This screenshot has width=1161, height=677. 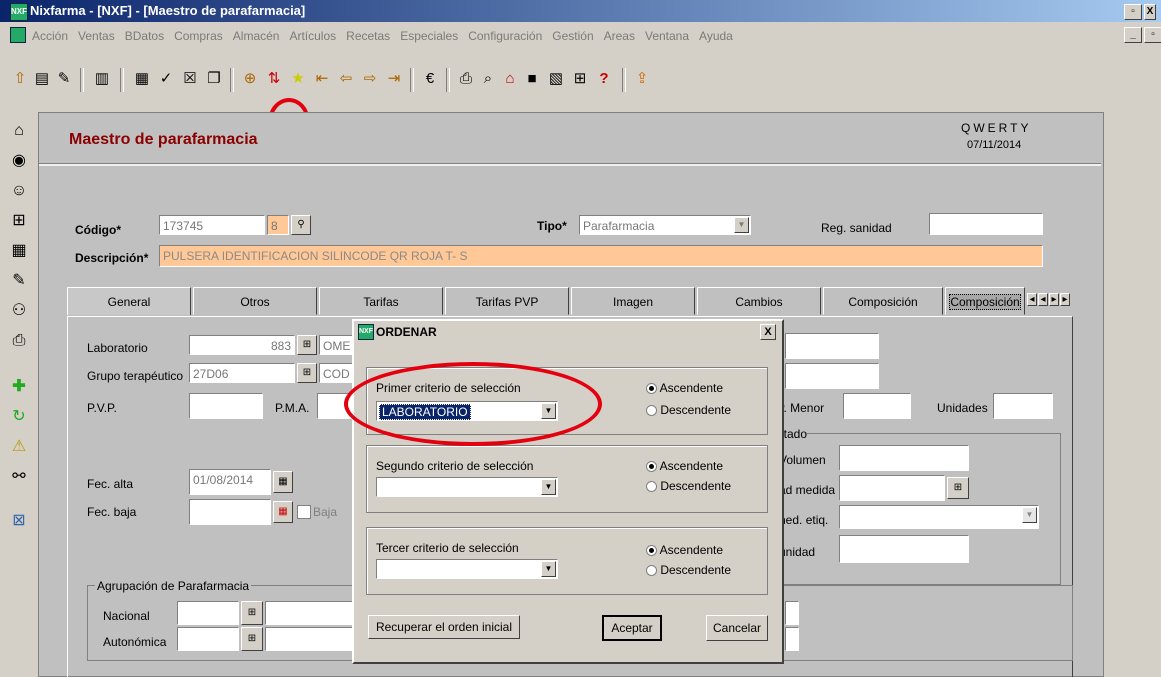 What do you see at coordinates (19, 131) in the screenshot?
I see `home-sidebar-icon: ⌂` at bounding box center [19, 131].